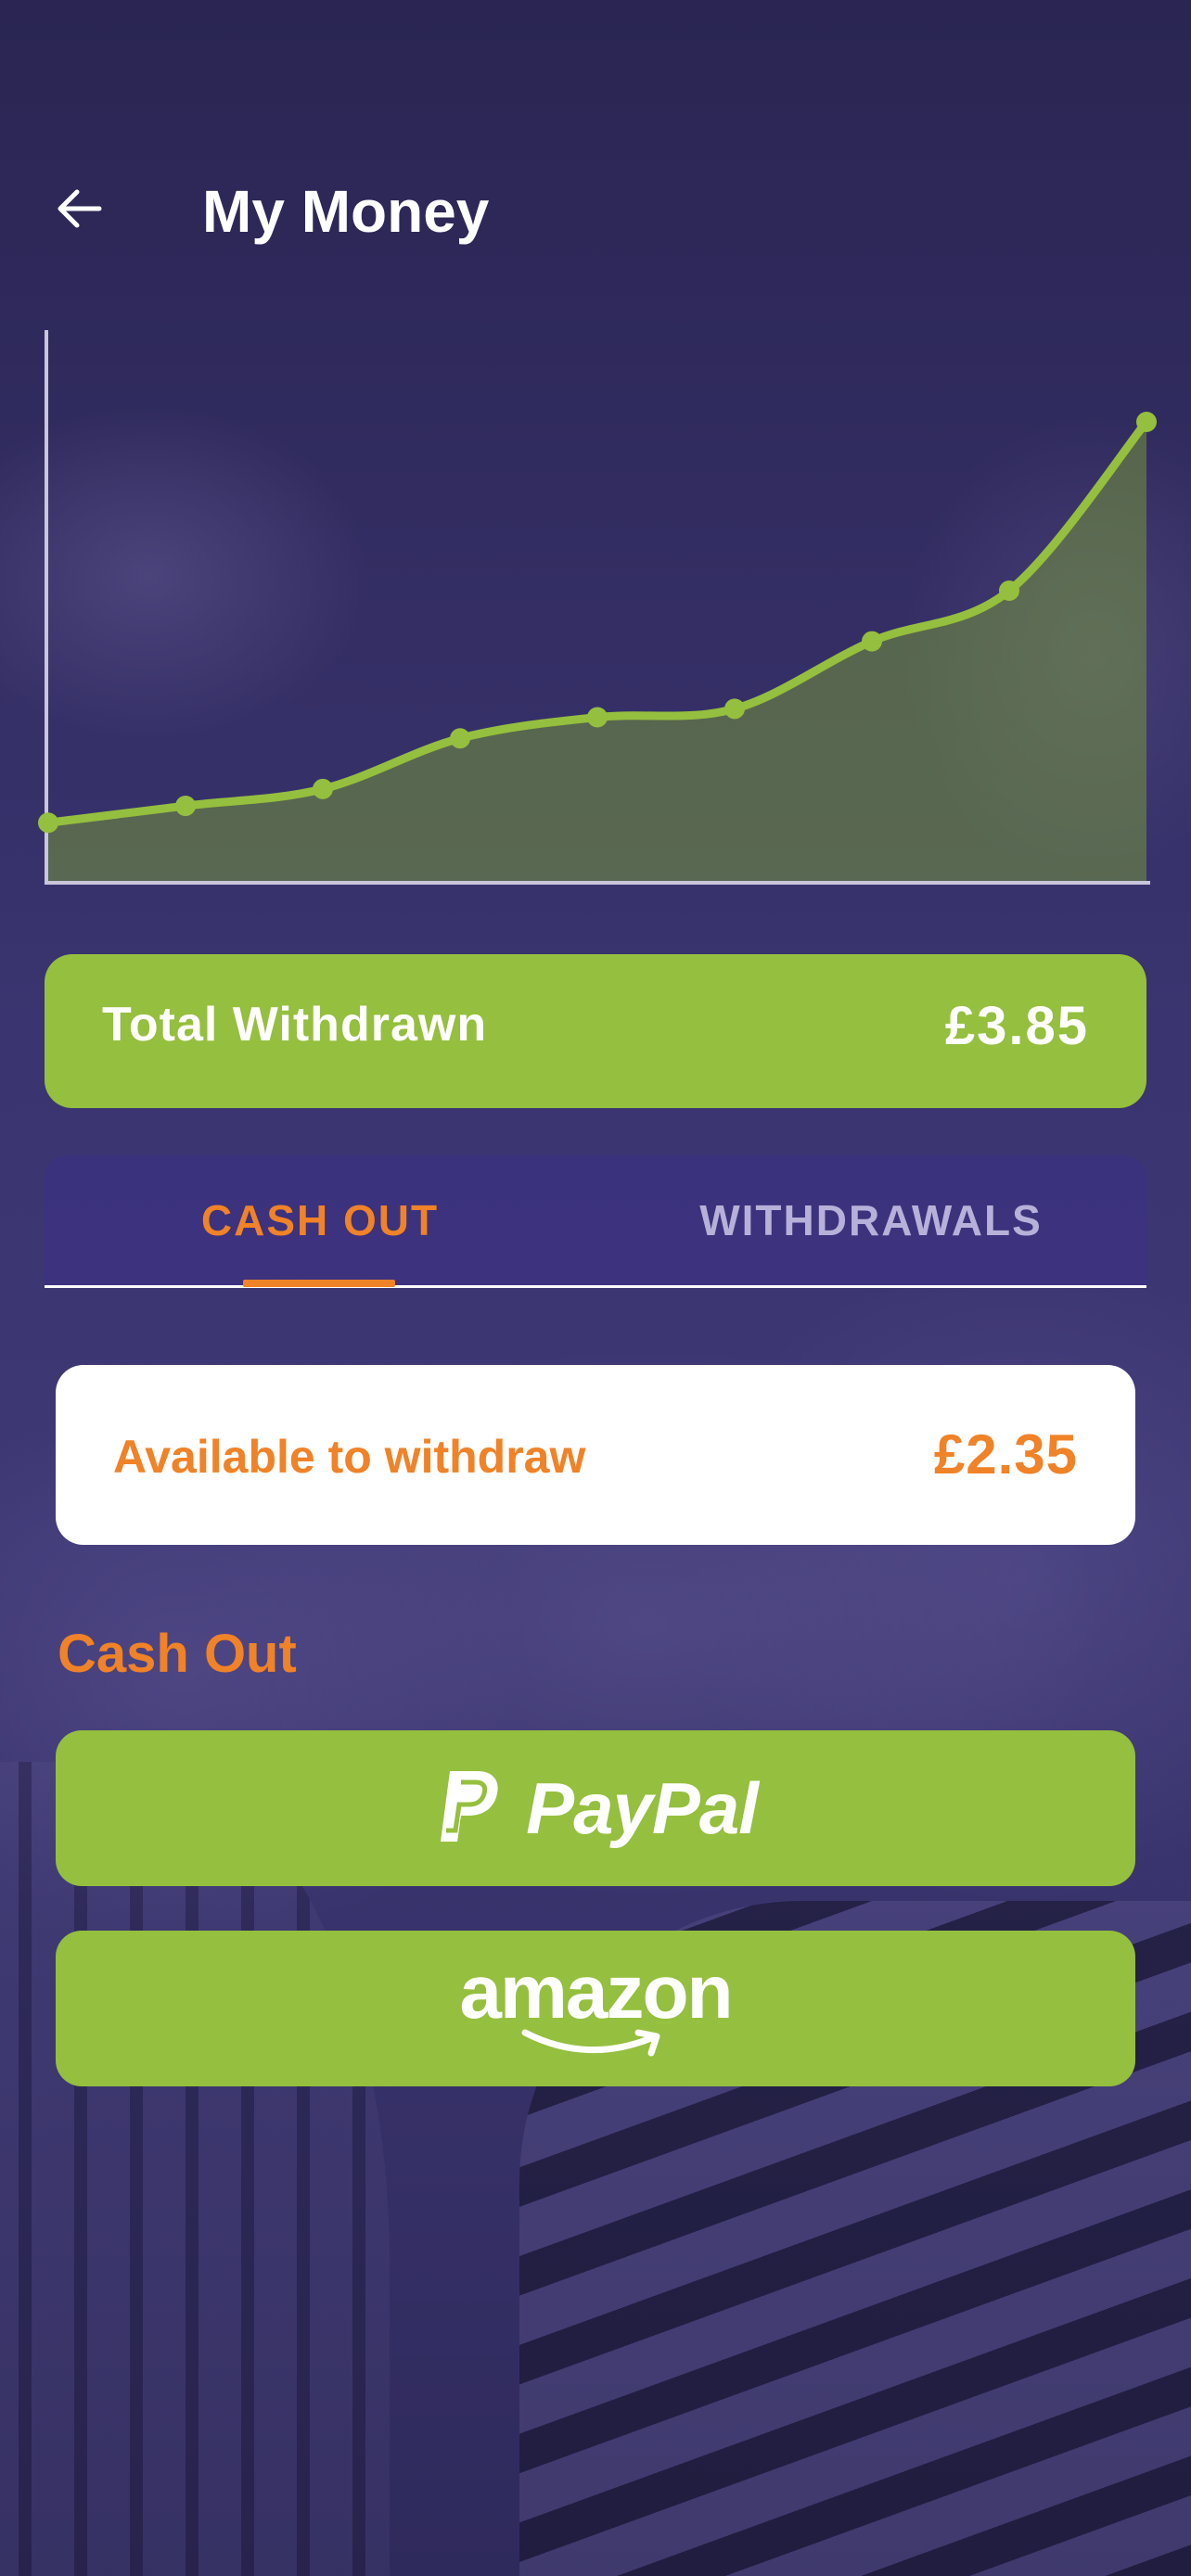 The height and width of the screenshot is (2576, 1191). What do you see at coordinates (595, 1031) in the screenshot?
I see `total-withdrawn-card: Total Withdrawn £3.85` at bounding box center [595, 1031].